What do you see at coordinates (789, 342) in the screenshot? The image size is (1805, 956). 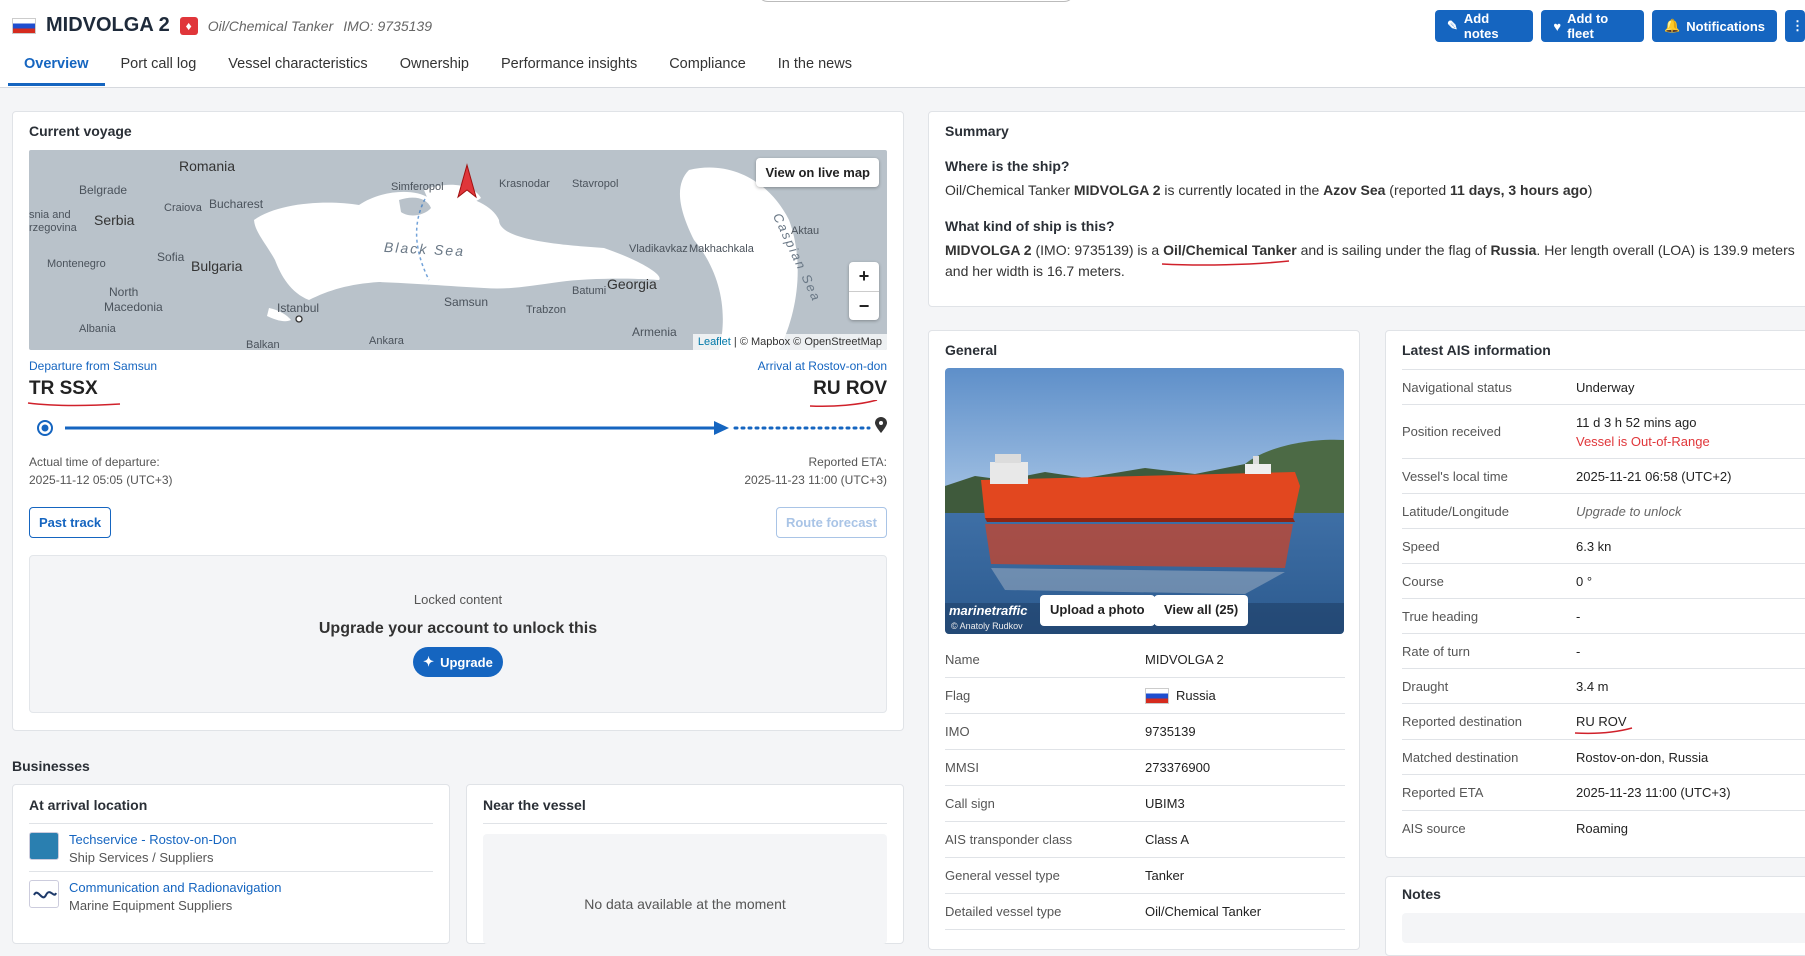 I see `map-attribution: Leaflet | © Mapbox © OpenStreetMap` at bounding box center [789, 342].